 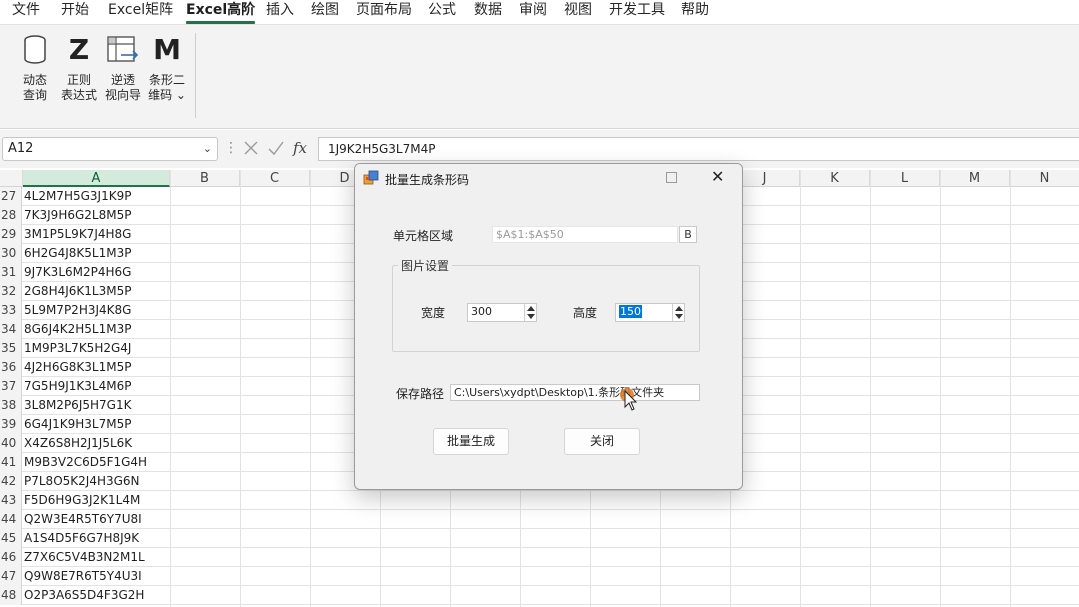 I want to click on tab-view: 视图, so click(x=578, y=12).